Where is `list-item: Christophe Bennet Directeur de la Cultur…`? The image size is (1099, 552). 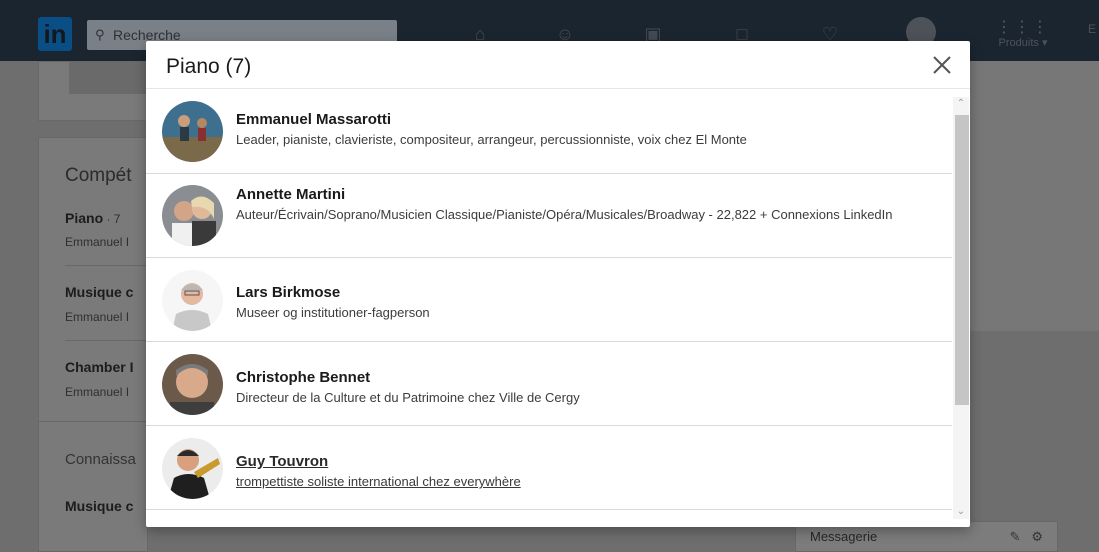
list-item: Christophe Bennet Directeur de la Cultur… is located at coordinates (549, 384).